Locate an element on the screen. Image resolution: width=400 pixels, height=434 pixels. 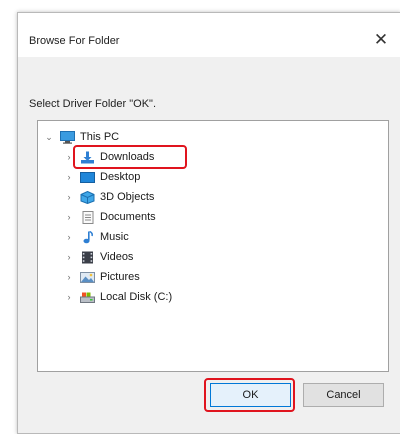
dialog-title: Browse For Folder is located at coordinates (74, 41).